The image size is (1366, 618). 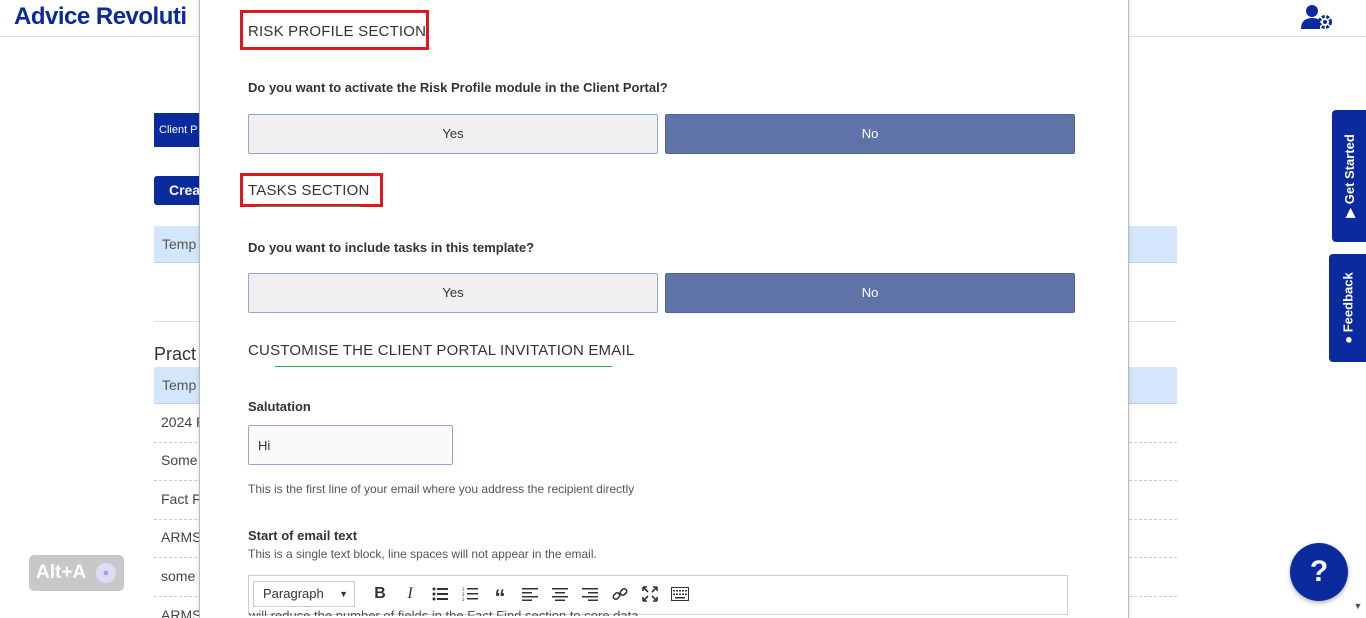 I want to click on editor-toolbar: Paragraph ▼ B I 123 “, so click(x=658, y=594).